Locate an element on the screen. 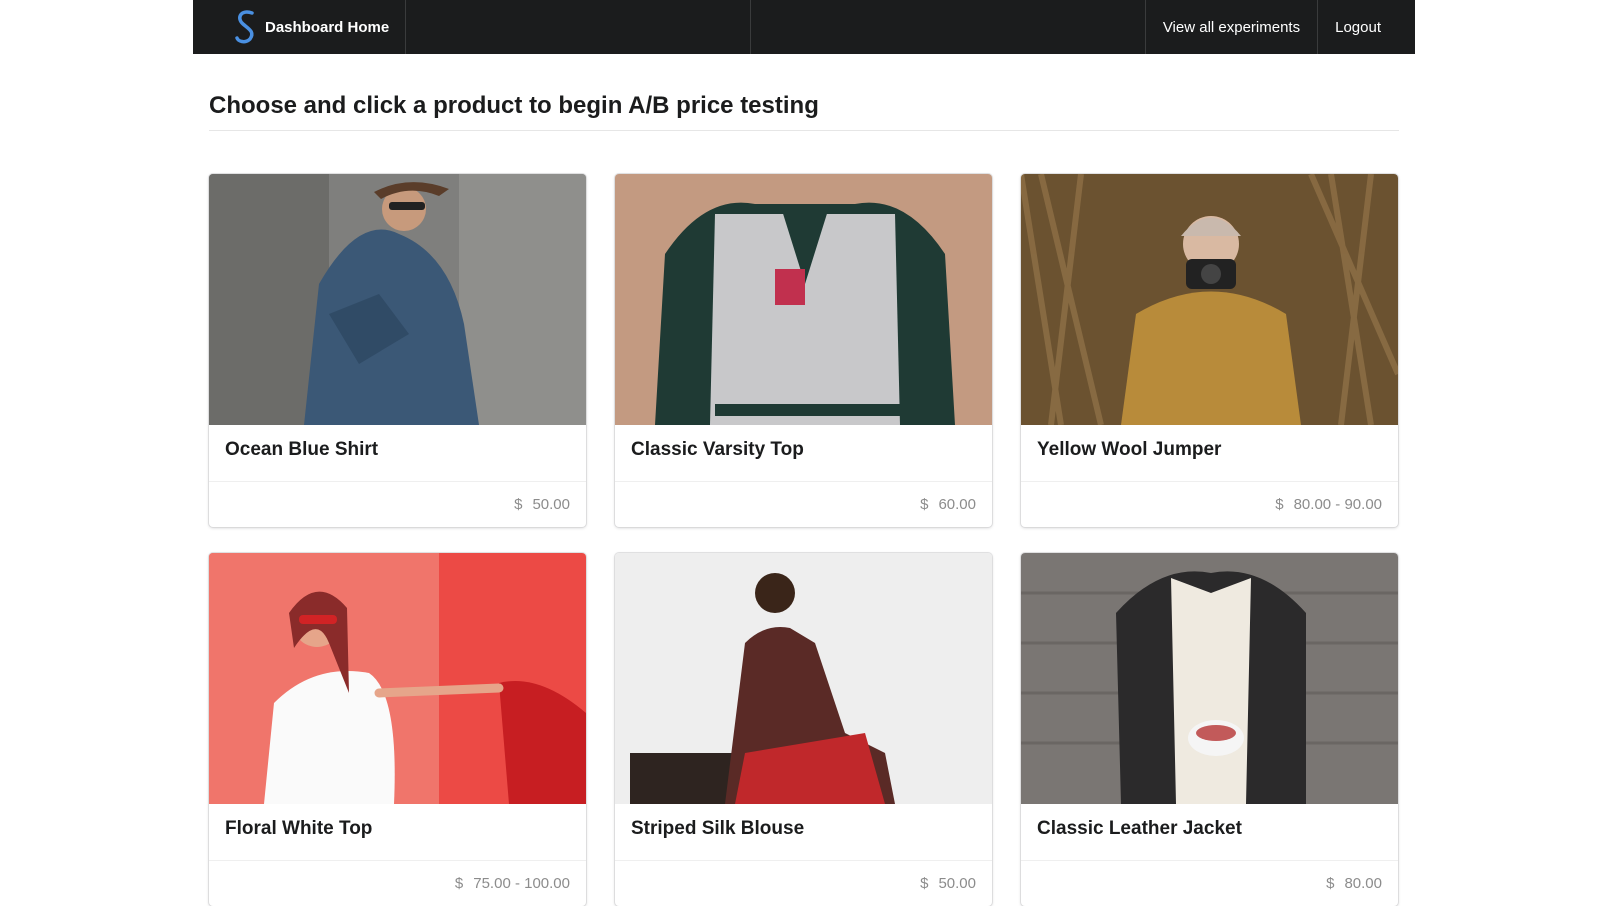 This screenshot has width=1600, height=906. product-card: Yellow Wool Jumper $ 80.00 - 90.00 is located at coordinates (1209, 350).